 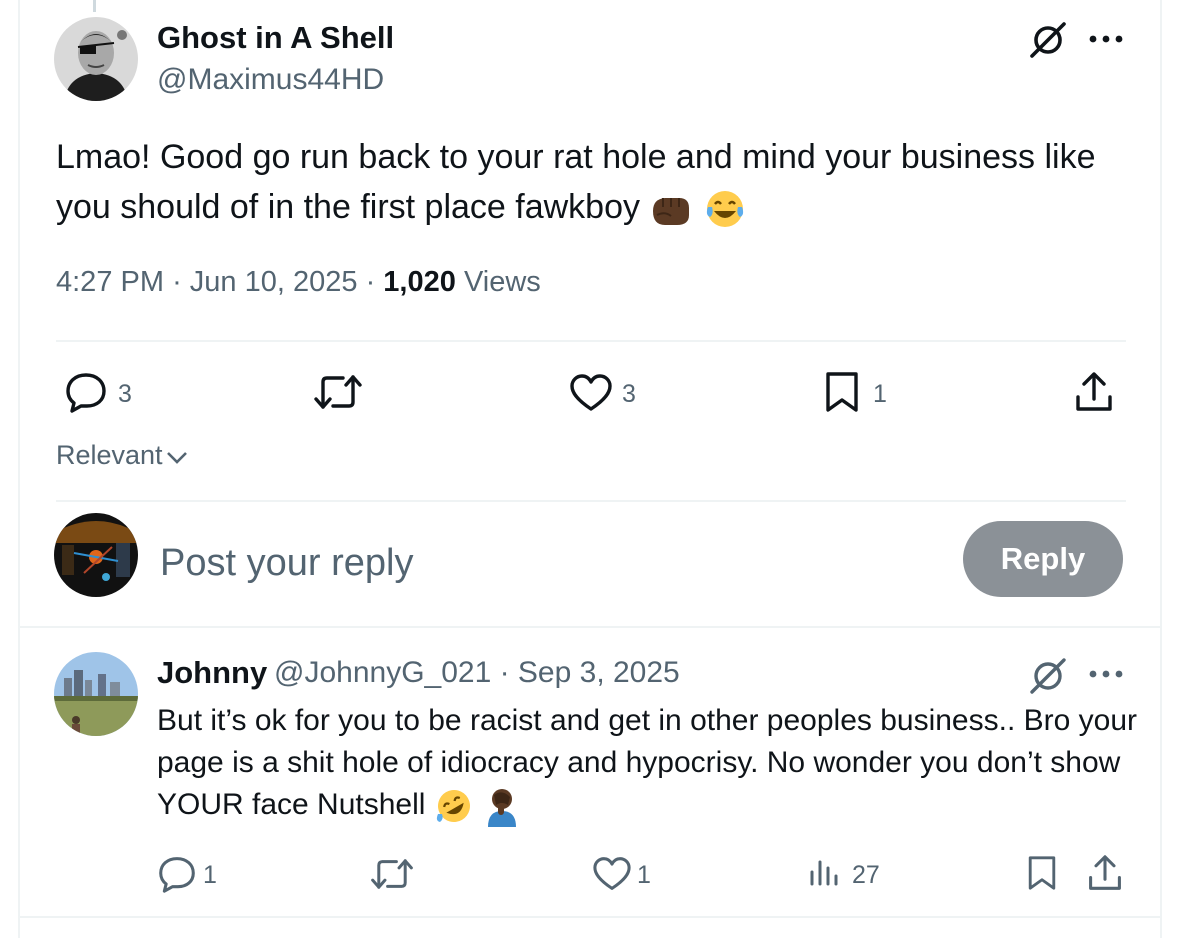 I want to click on like-count: 3, so click(x=629, y=394).